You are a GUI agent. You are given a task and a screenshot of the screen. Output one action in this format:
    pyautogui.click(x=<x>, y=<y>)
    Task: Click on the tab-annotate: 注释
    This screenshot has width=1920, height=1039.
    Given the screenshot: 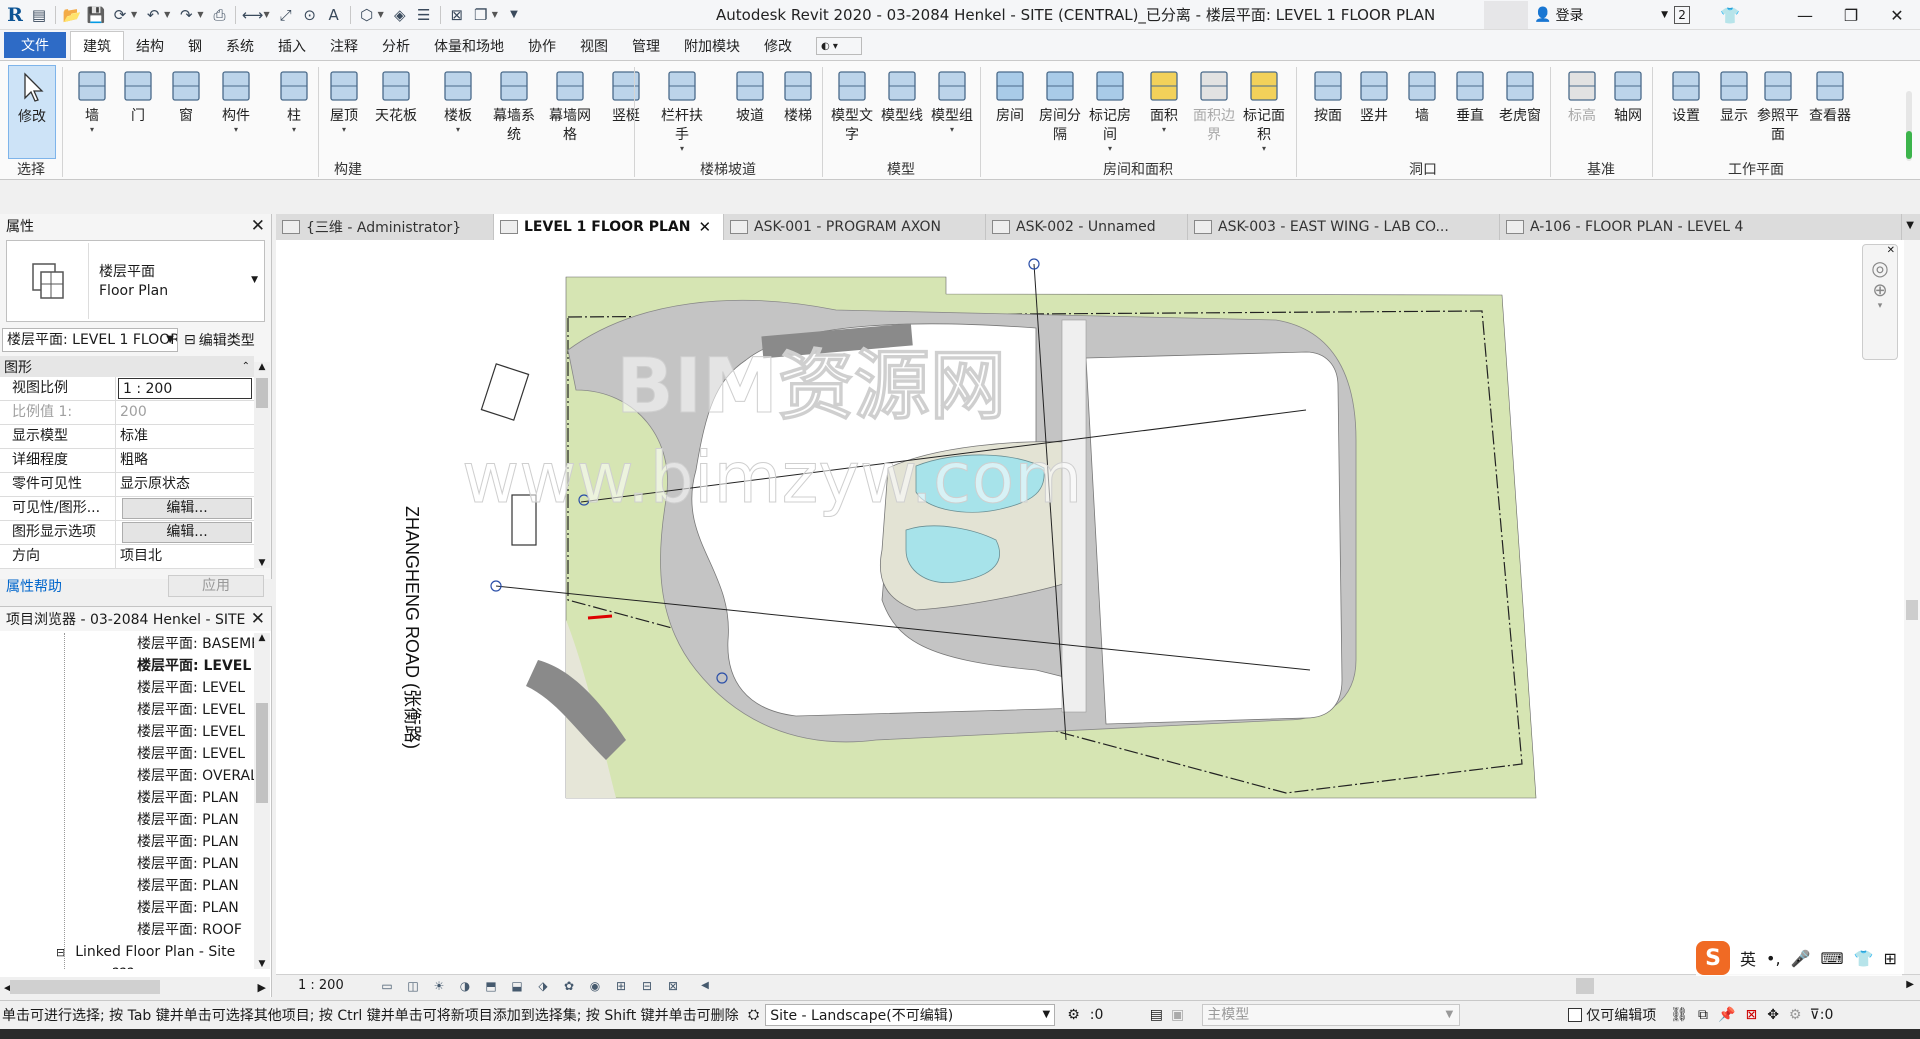 What is the action you would take?
    pyautogui.click(x=344, y=46)
    